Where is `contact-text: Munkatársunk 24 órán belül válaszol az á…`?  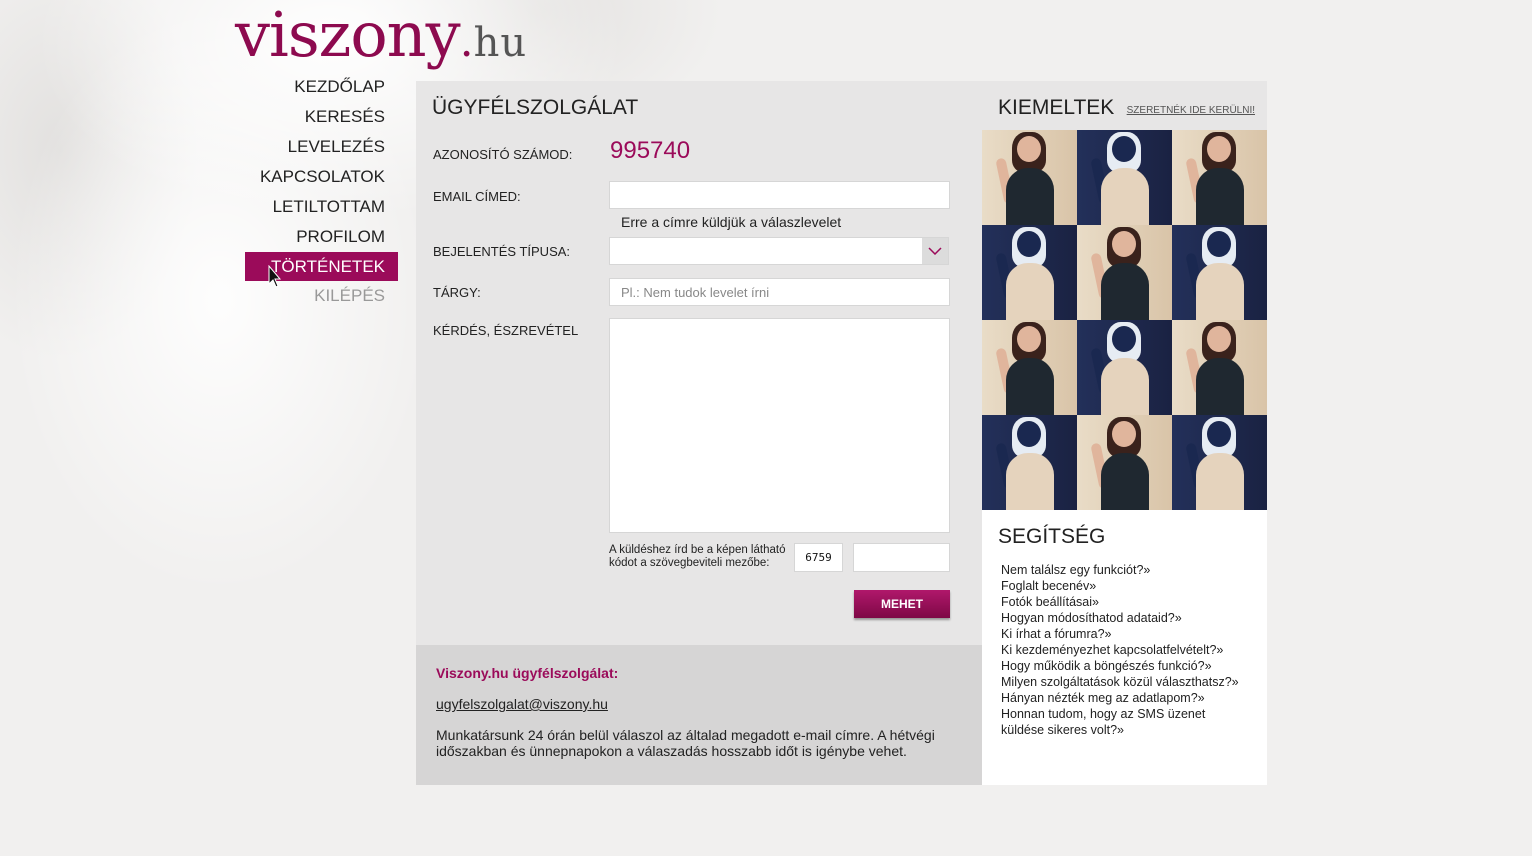 contact-text: Munkatársunk 24 órán belül válaszol az á… is located at coordinates (685, 743).